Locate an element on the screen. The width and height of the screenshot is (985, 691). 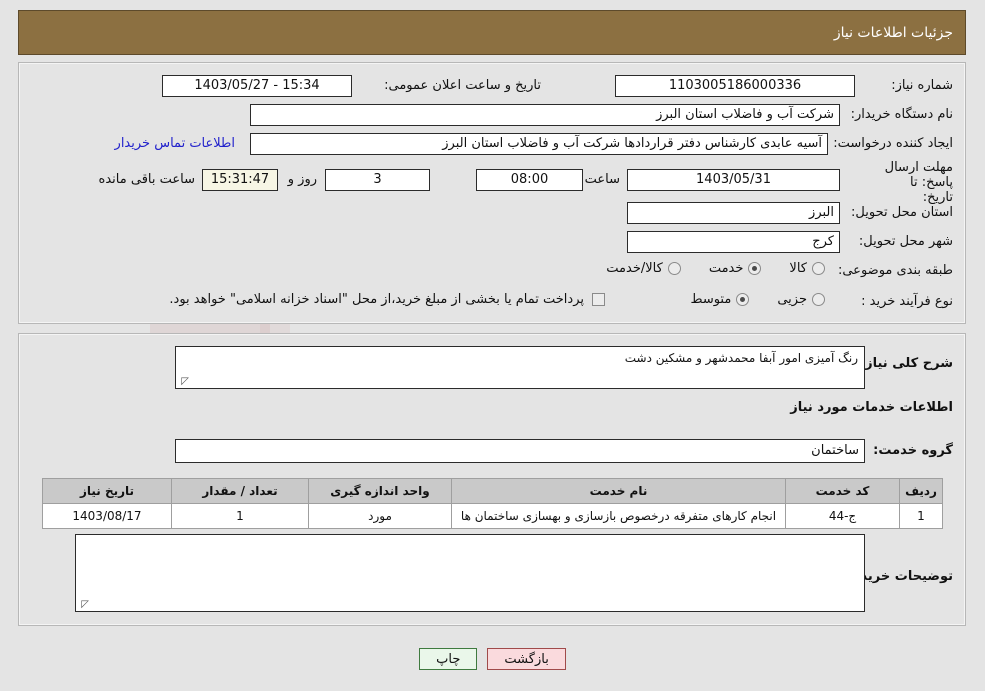
radio-kala-icon is located at coordinates (818, 268).